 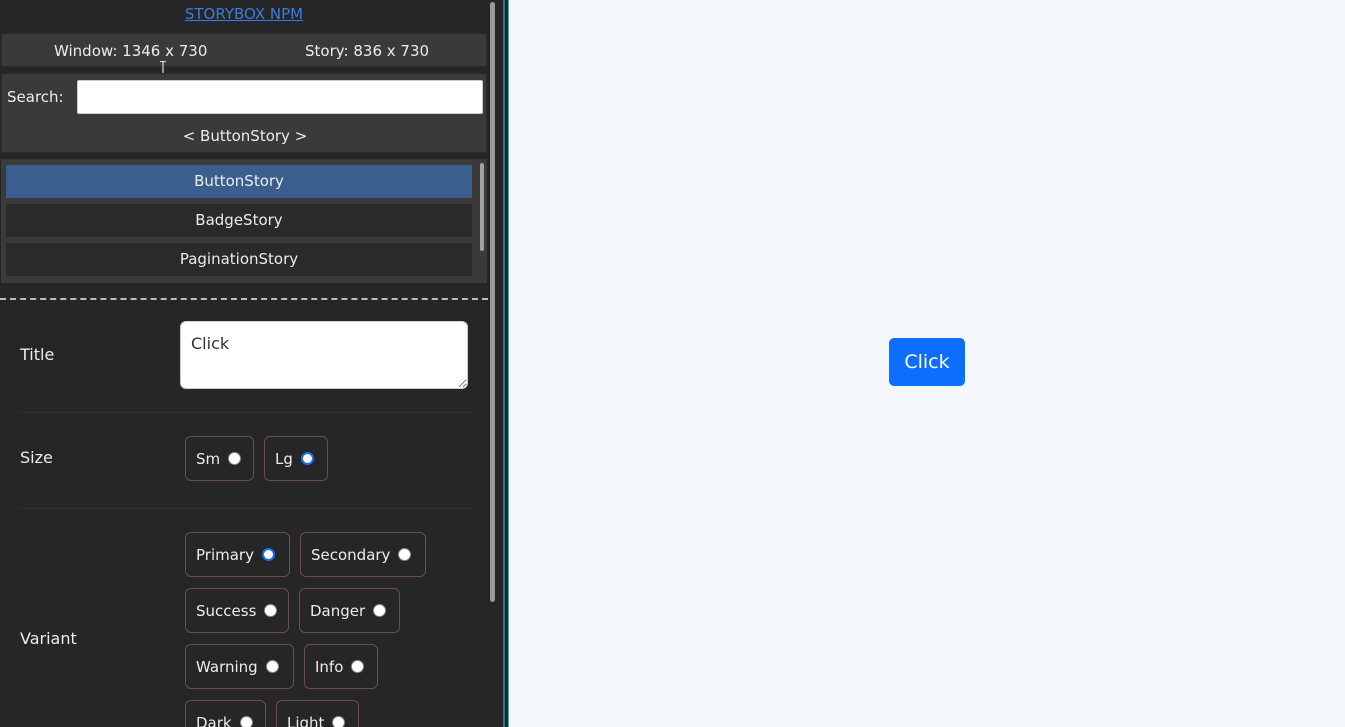 I want to click on variant-option-label: Info, so click(x=329, y=666).